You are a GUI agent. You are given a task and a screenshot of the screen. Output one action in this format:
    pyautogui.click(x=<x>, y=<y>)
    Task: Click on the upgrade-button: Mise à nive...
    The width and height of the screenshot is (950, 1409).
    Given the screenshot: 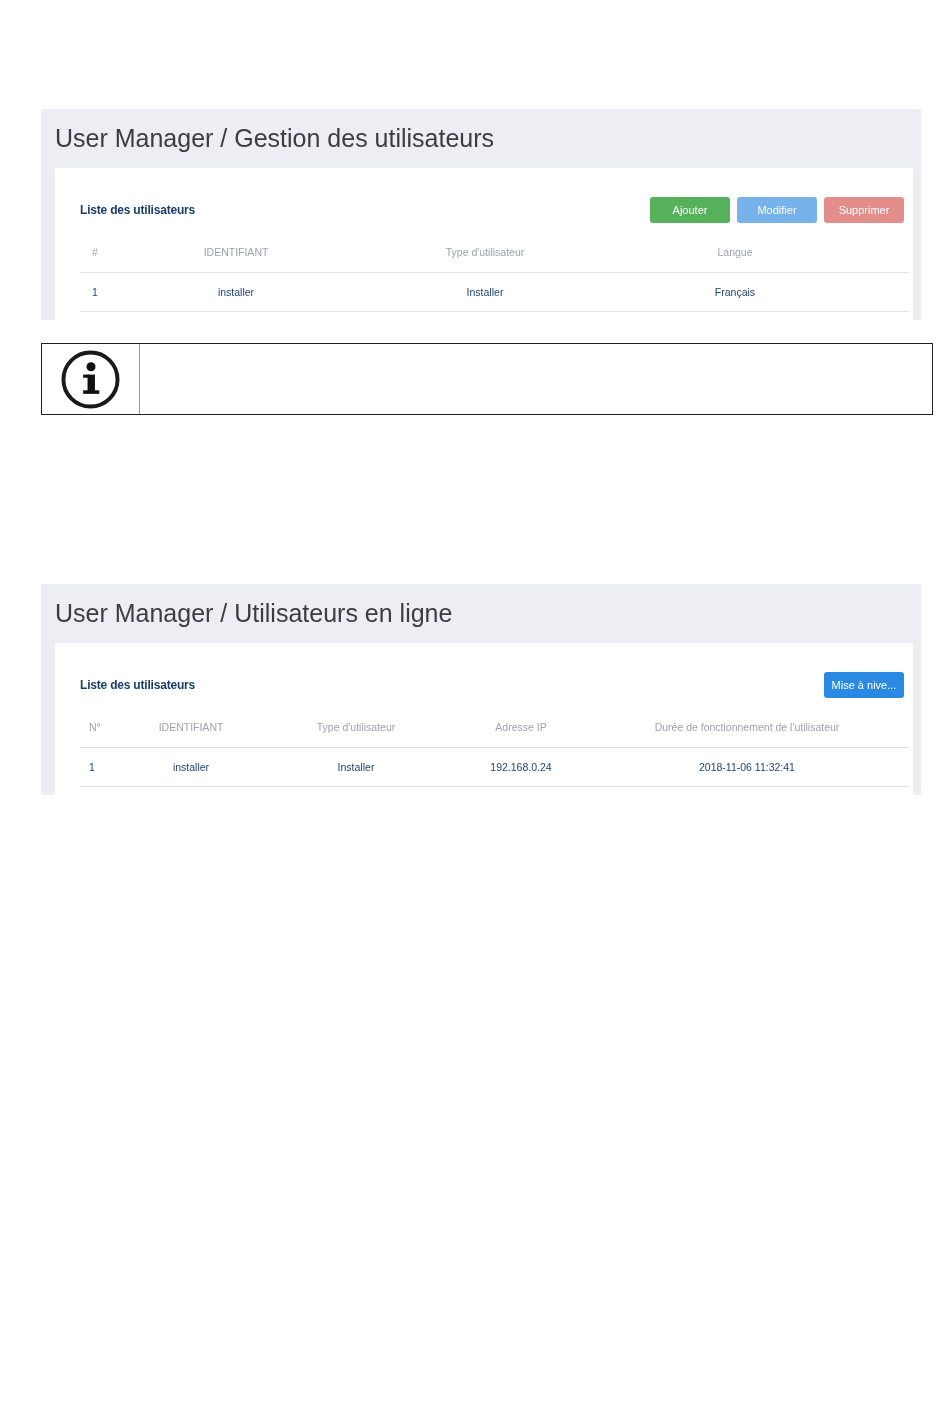 What is the action you would take?
    pyautogui.click(x=864, y=685)
    